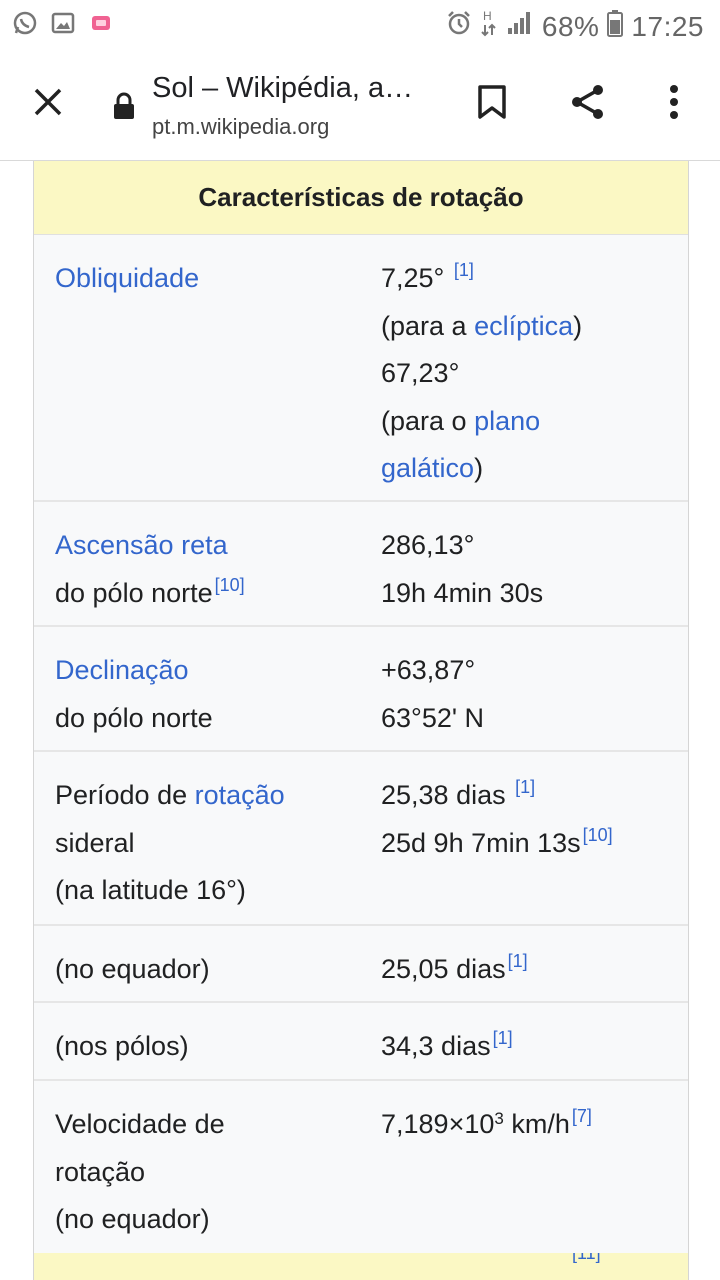 The height and width of the screenshot is (1280, 720). Describe the element at coordinates (205, 1172) in the screenshot. I see `row-label: Velocidade de rotação (no equador)` at that location.